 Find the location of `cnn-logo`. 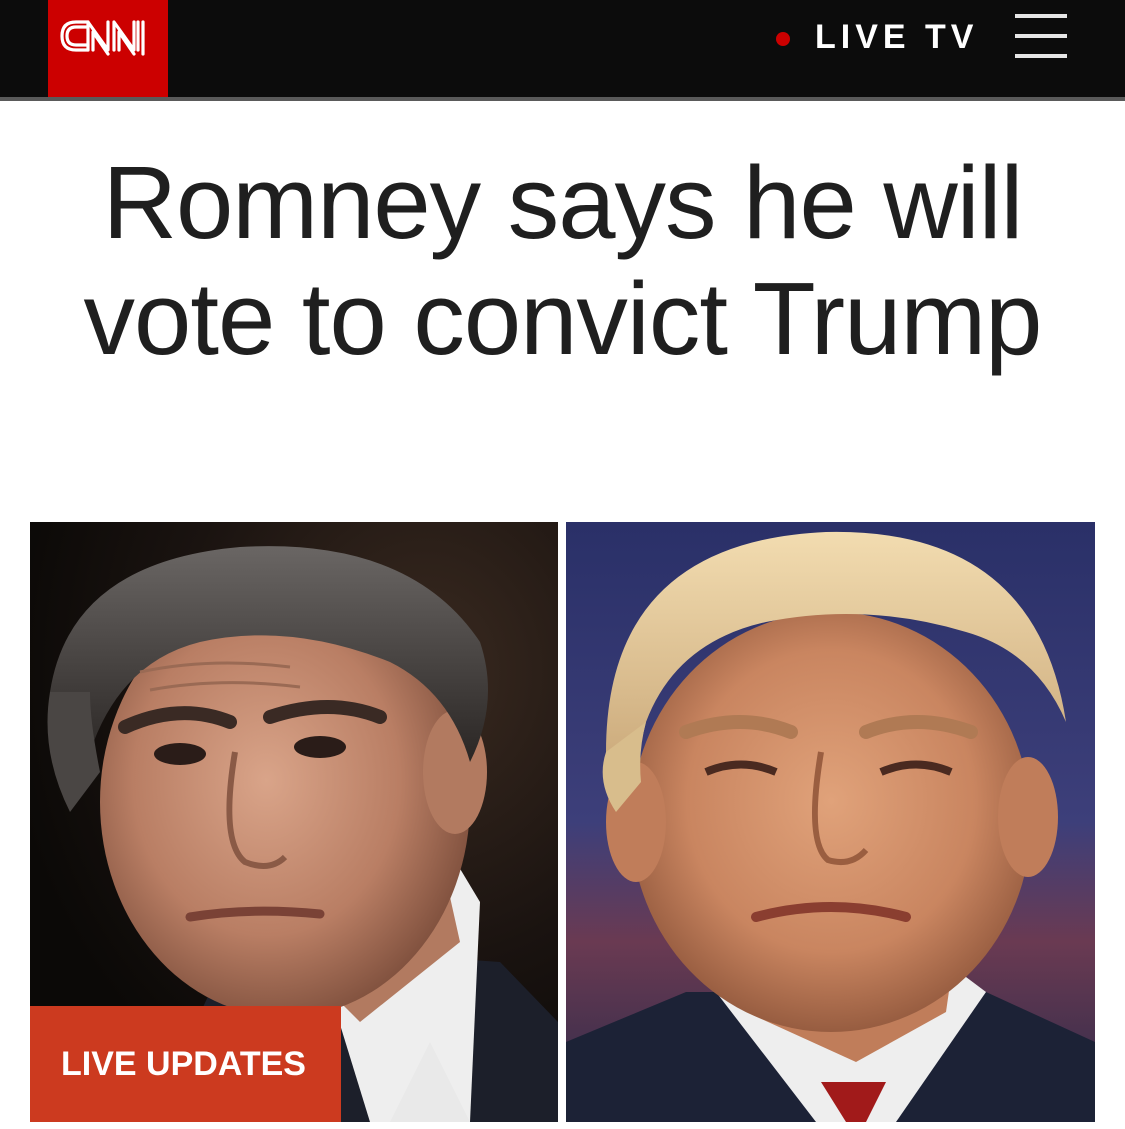

cnn-logo is located at coordinates (108, 48).